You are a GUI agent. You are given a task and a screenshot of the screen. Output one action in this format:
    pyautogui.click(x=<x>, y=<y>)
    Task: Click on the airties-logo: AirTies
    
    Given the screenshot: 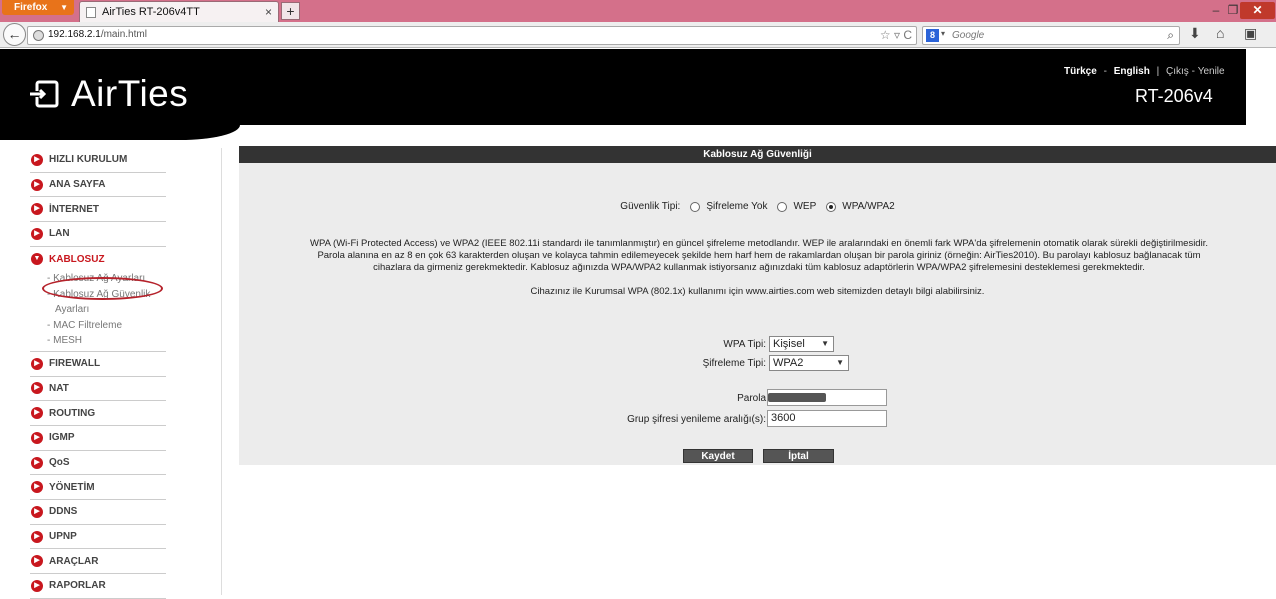 What is the action you would take?
    pyautogui.click(x=108, y=93)
    